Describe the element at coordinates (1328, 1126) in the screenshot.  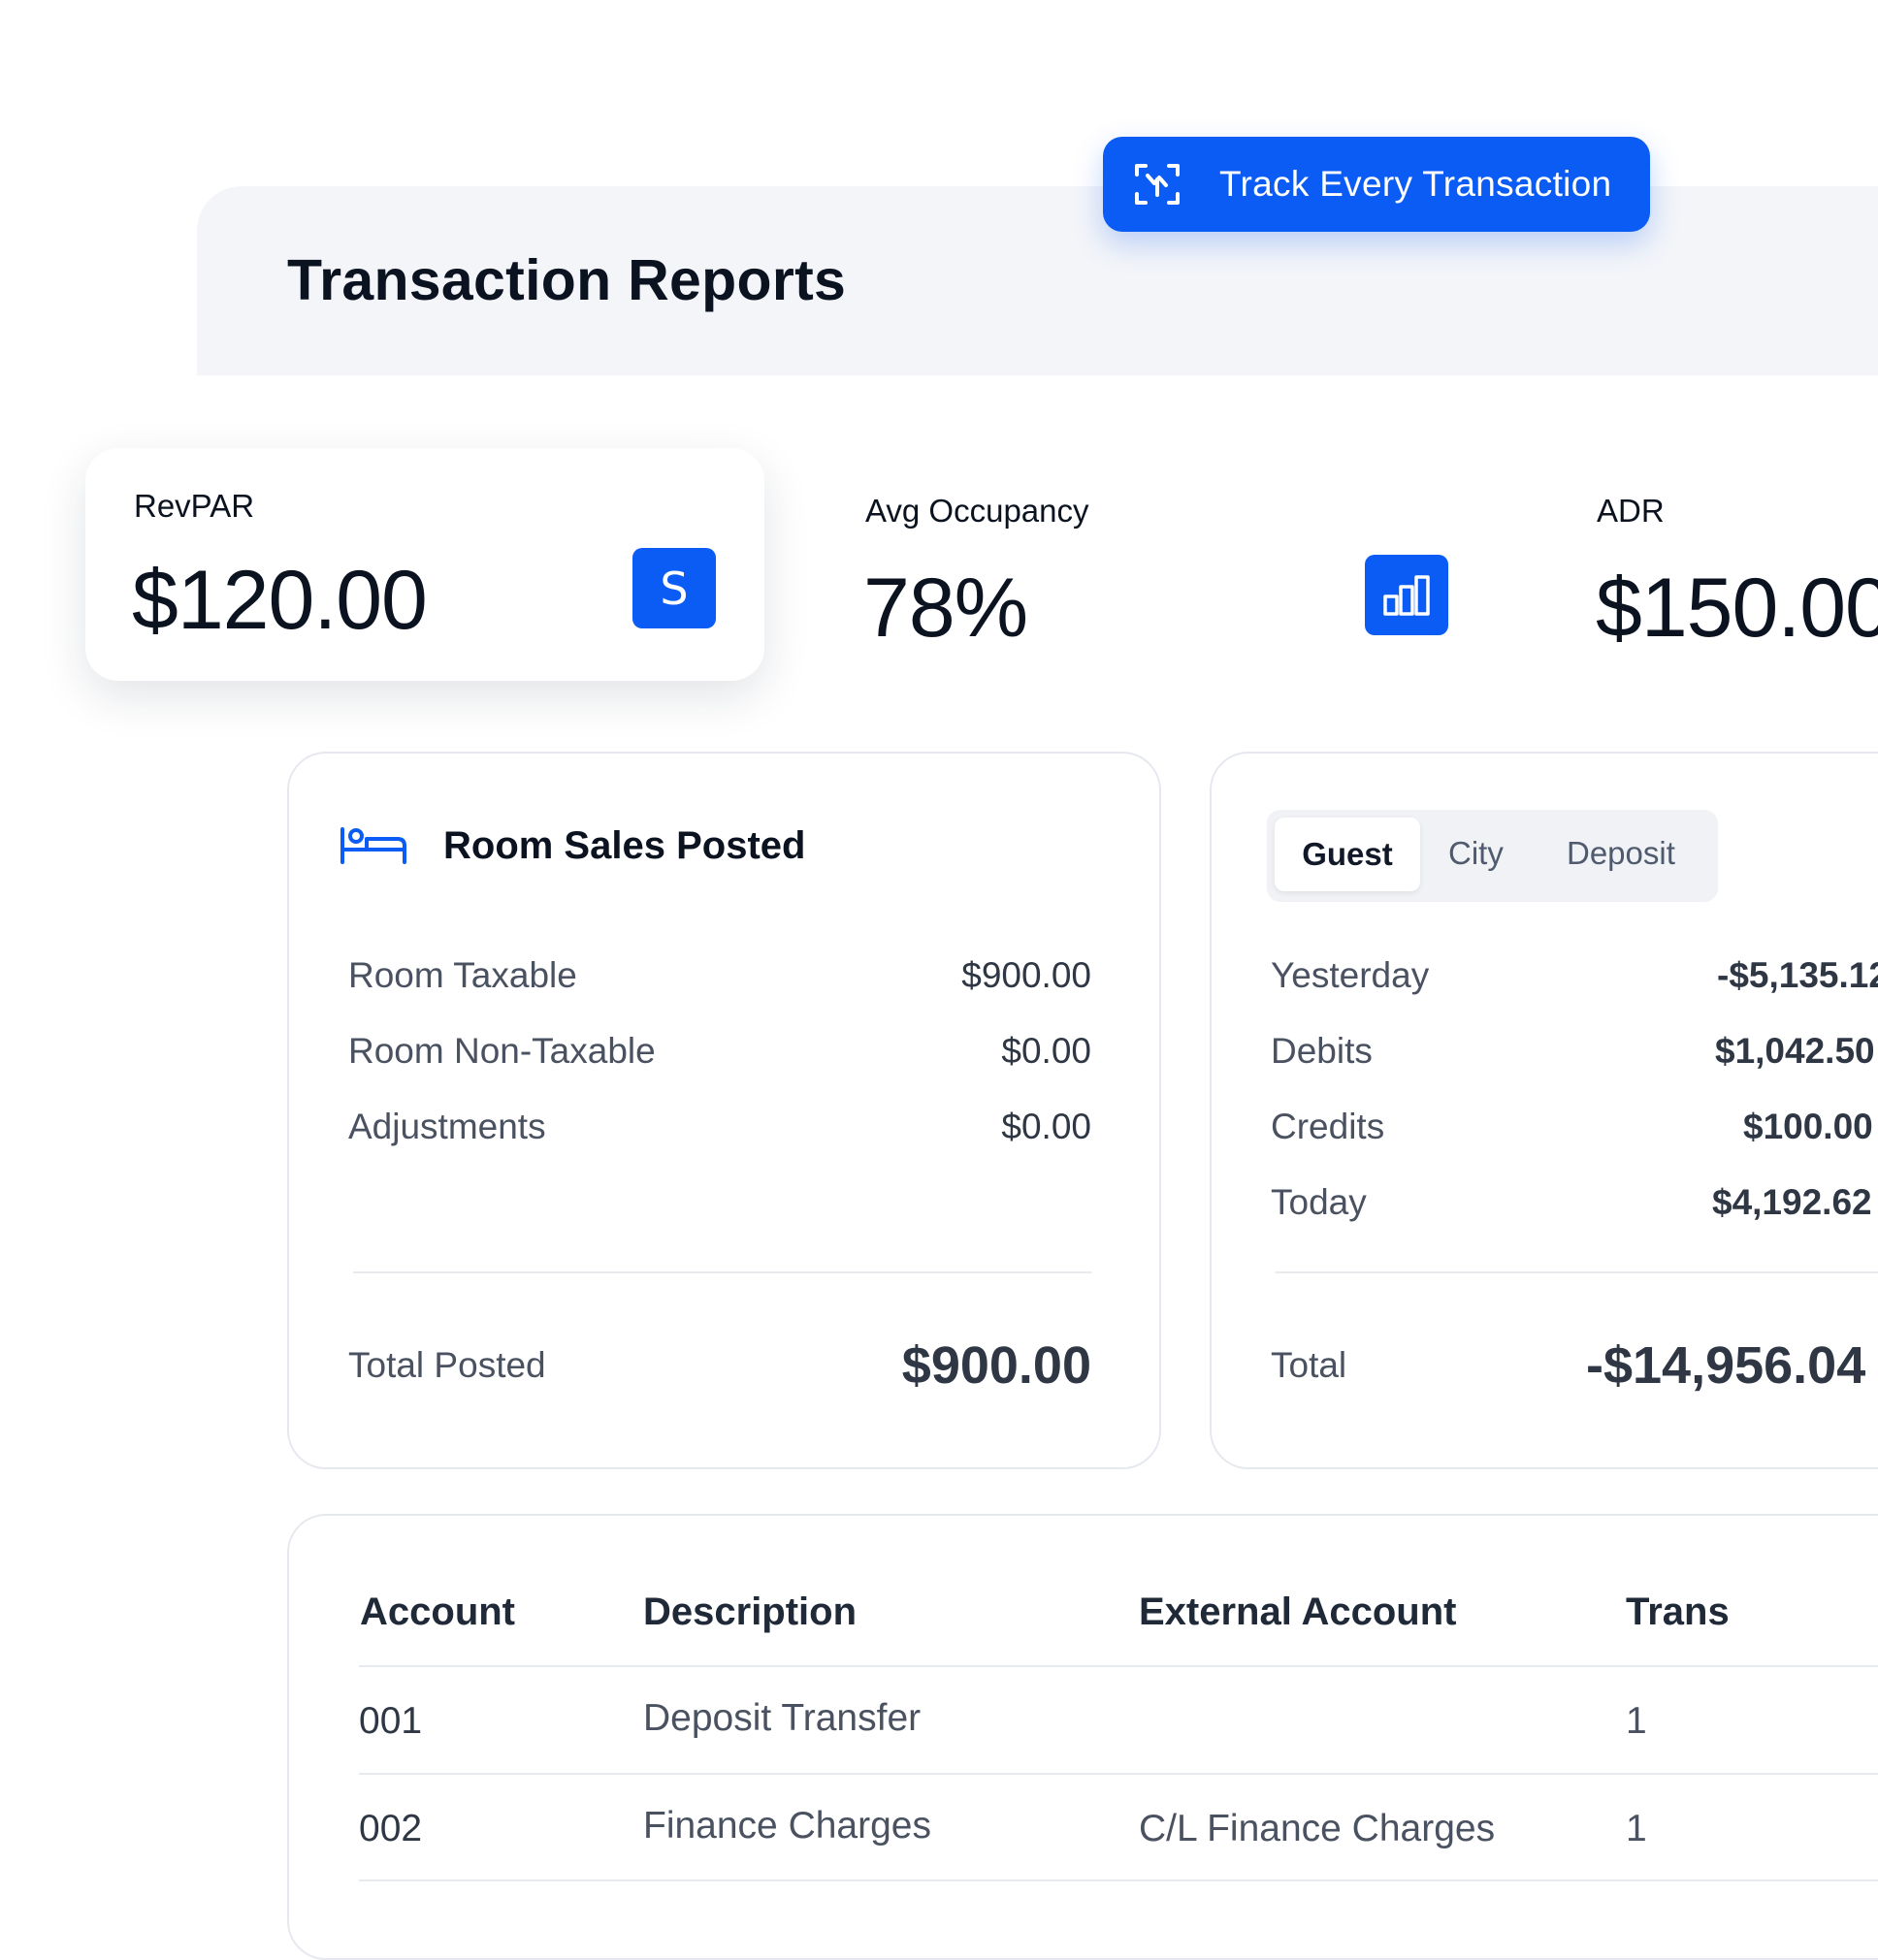
I see `credits-label: Credits` at that location.